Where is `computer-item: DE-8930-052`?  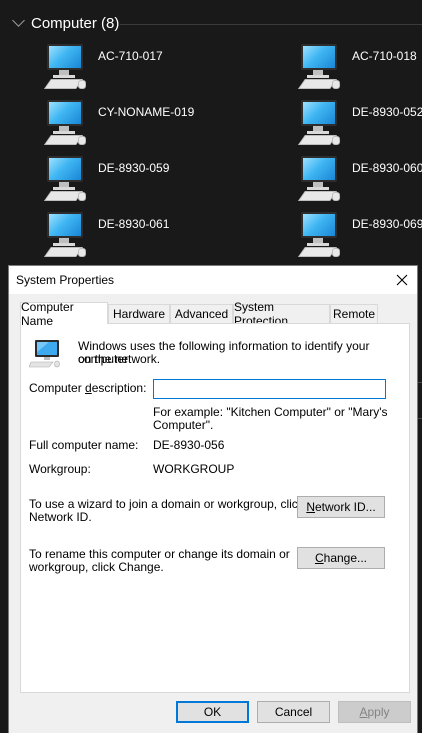
computer-item: DE-8930-052 is located at coordinates (338, 125).